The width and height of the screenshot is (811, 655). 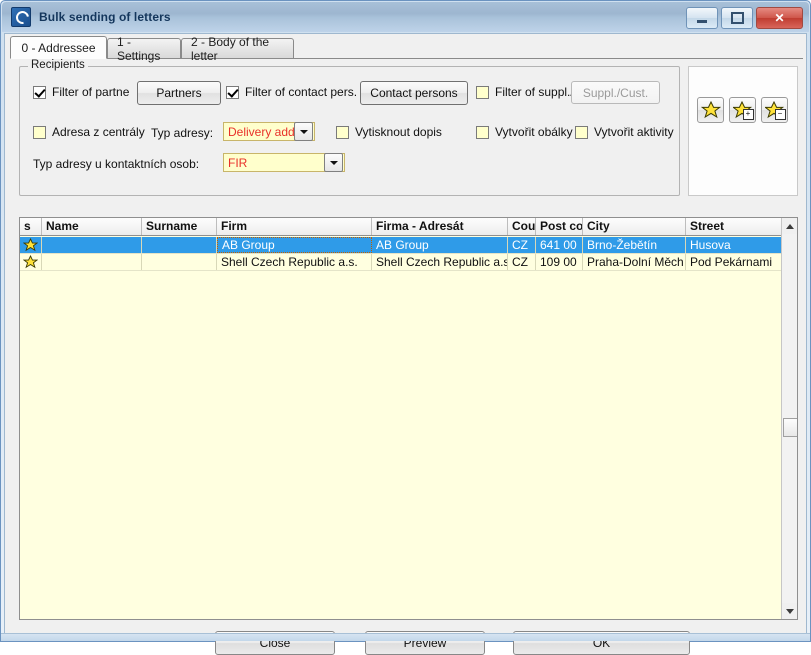 What do you see at coordinates (615, 92) in the screenshot?
I see `suppl-cust-button: Suppl./Cust.` at bounding box center [615, 92].